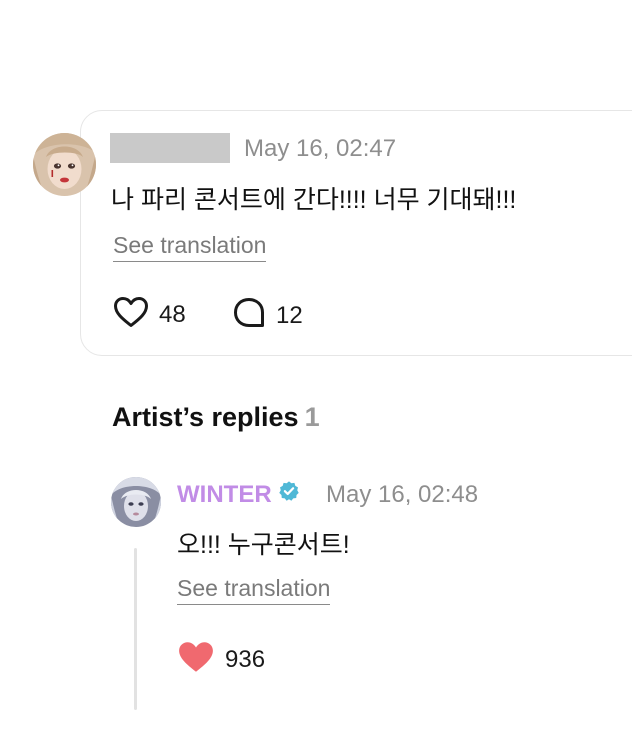  Describe the element at coordinates (190, 247) in the screenshot. I see `post-see-translation-link: See translation` at that location.